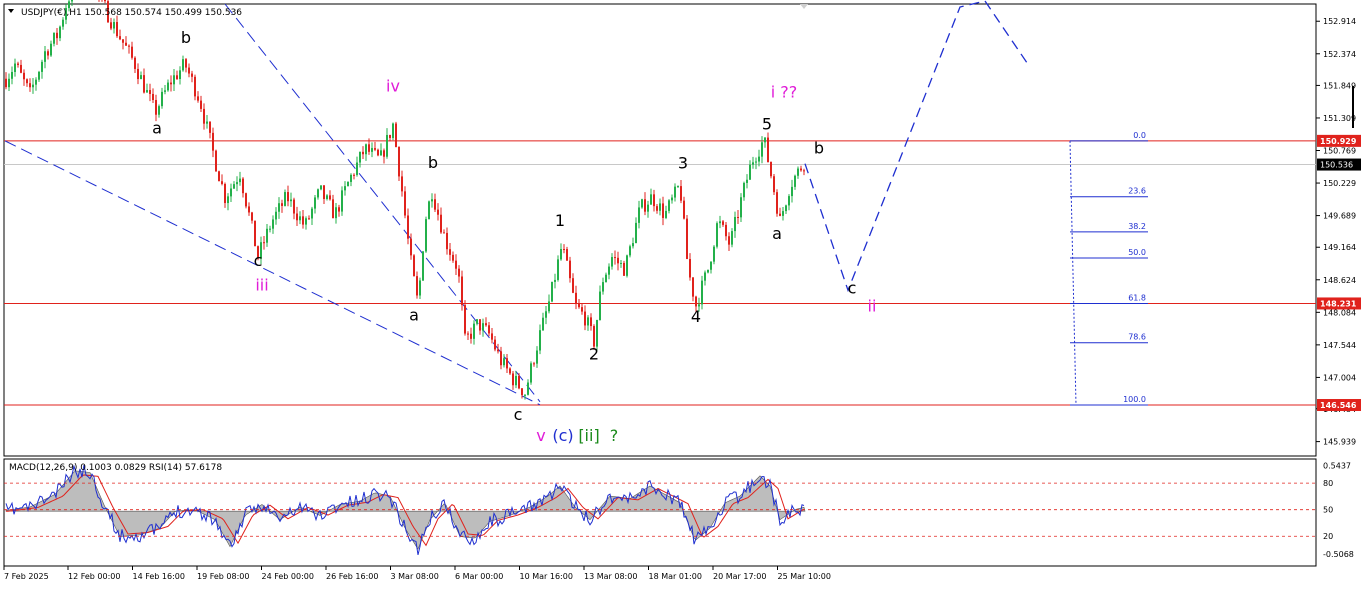  Describe the element at coordinates (767, 123) in the screenshot. I see `wave-label: 5` at that location.